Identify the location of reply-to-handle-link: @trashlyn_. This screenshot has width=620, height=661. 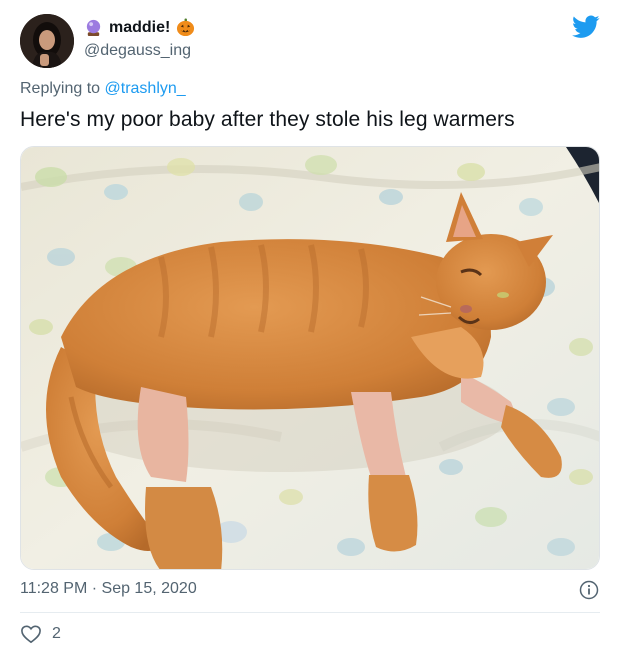
(145, 88).